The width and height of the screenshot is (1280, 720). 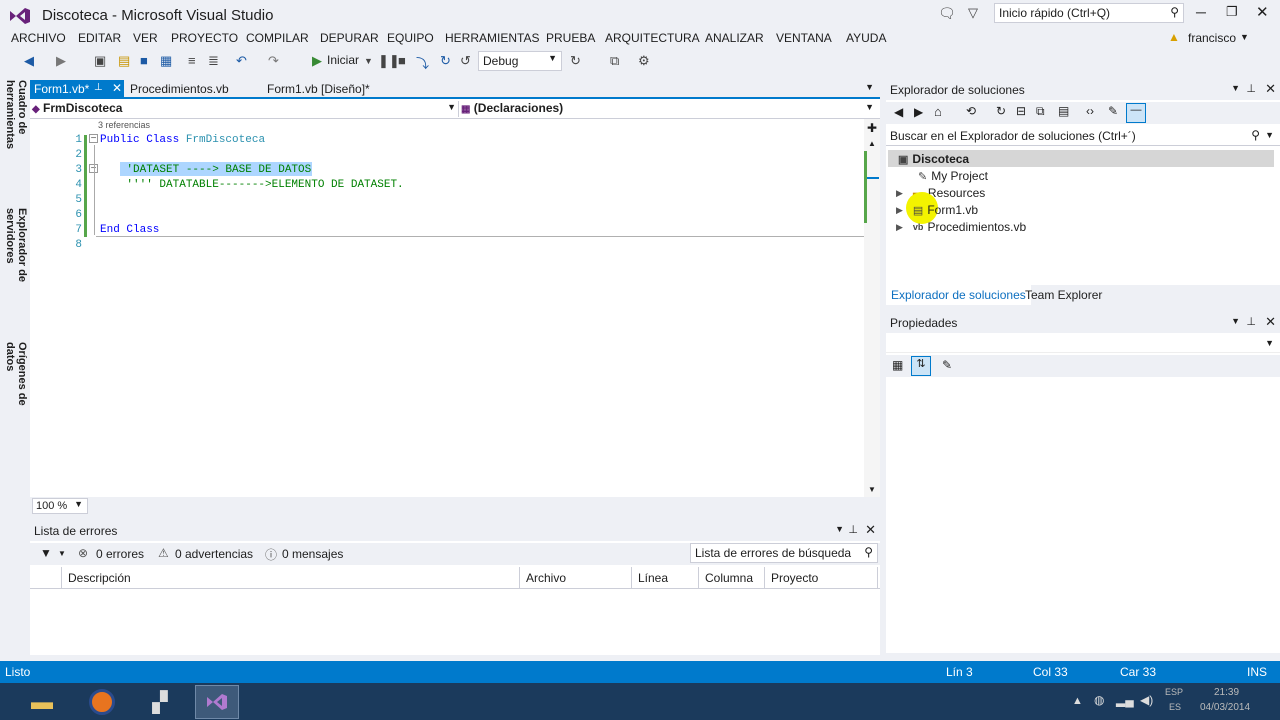 I want to click on errors-count: 0 errores, so click(x=120, y=554).